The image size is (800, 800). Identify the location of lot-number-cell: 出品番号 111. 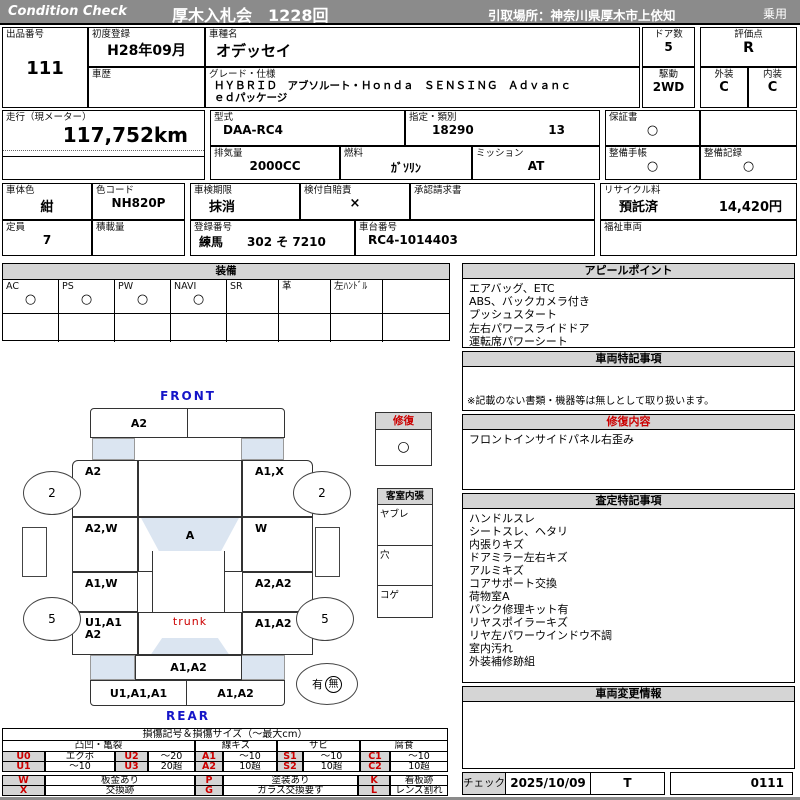
(45, 67).